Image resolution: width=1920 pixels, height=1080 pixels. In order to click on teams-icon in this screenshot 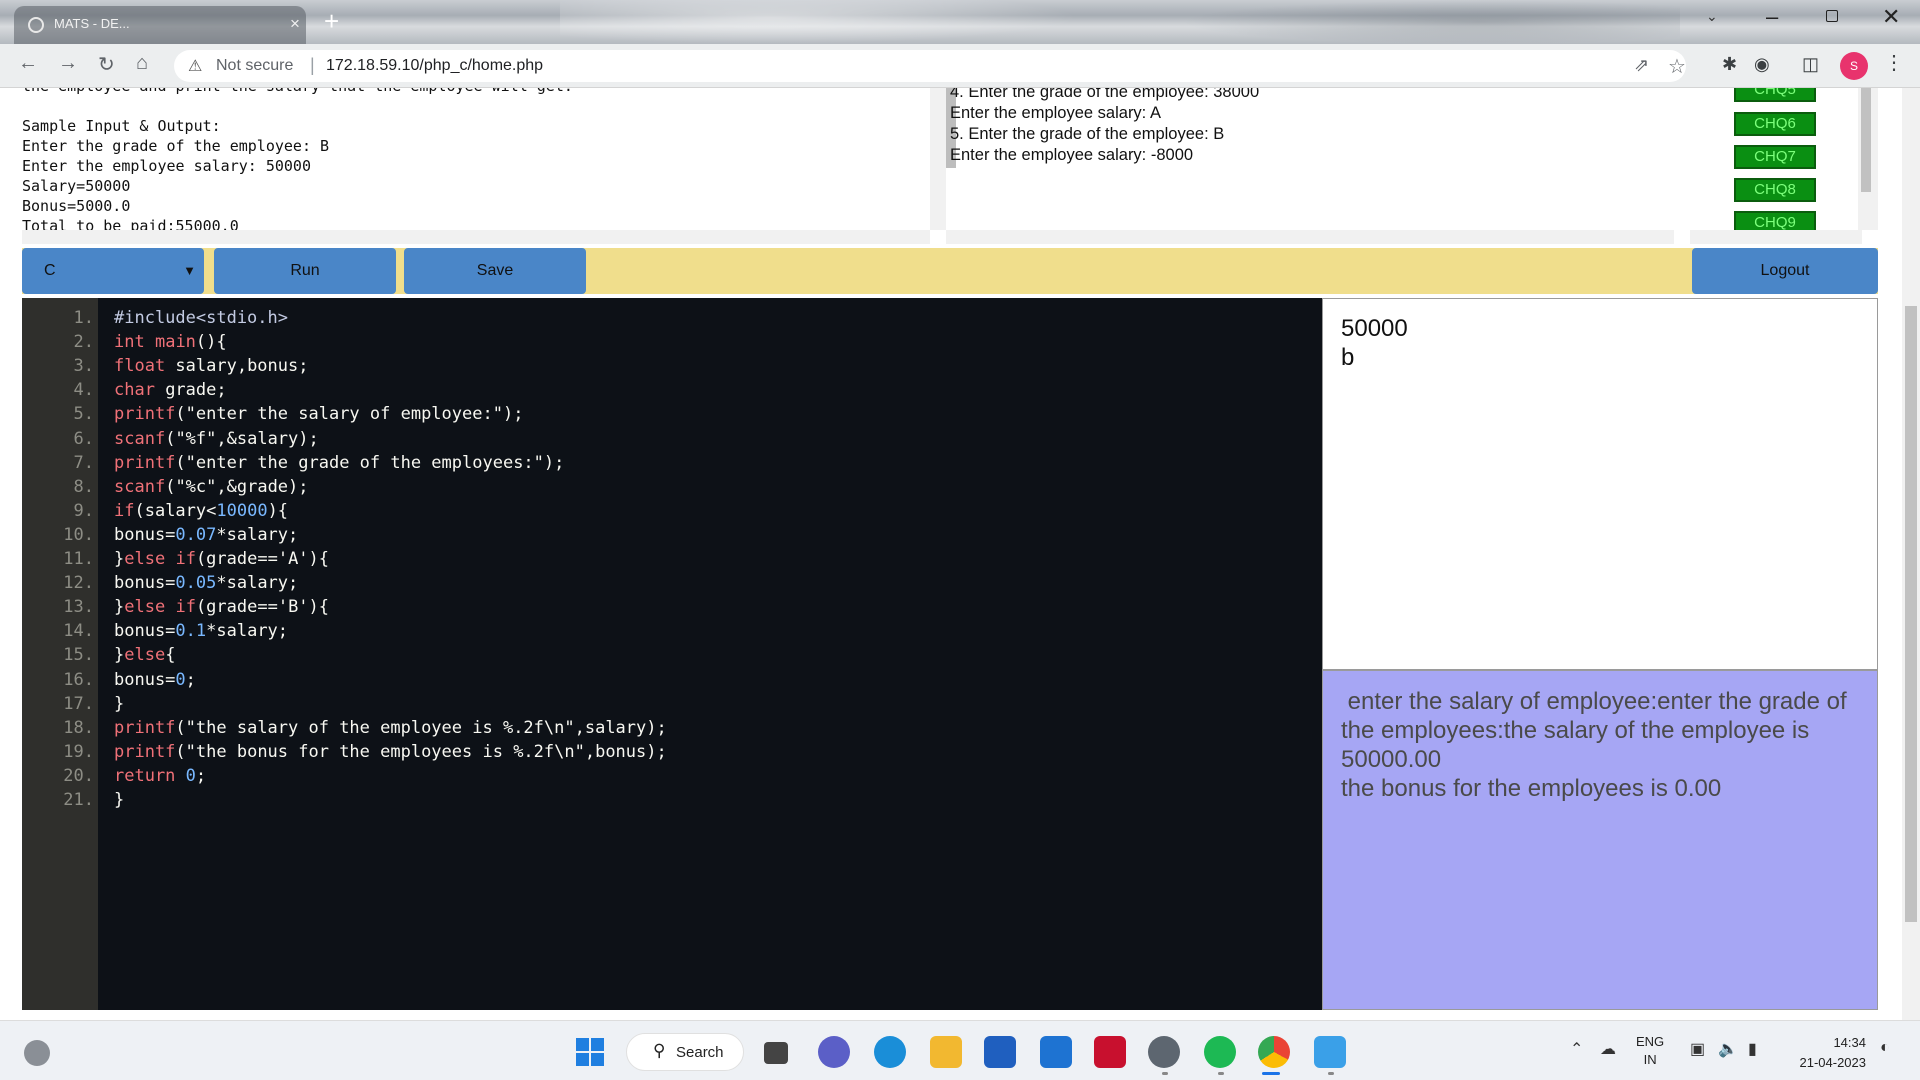, I will do `click(834, 1052)`.